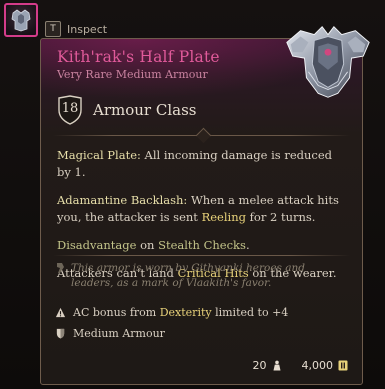 The image size is (385, 389). Describe the element at coordinates (276, 365) in the screenshot. I see `weight-icon` at that location.